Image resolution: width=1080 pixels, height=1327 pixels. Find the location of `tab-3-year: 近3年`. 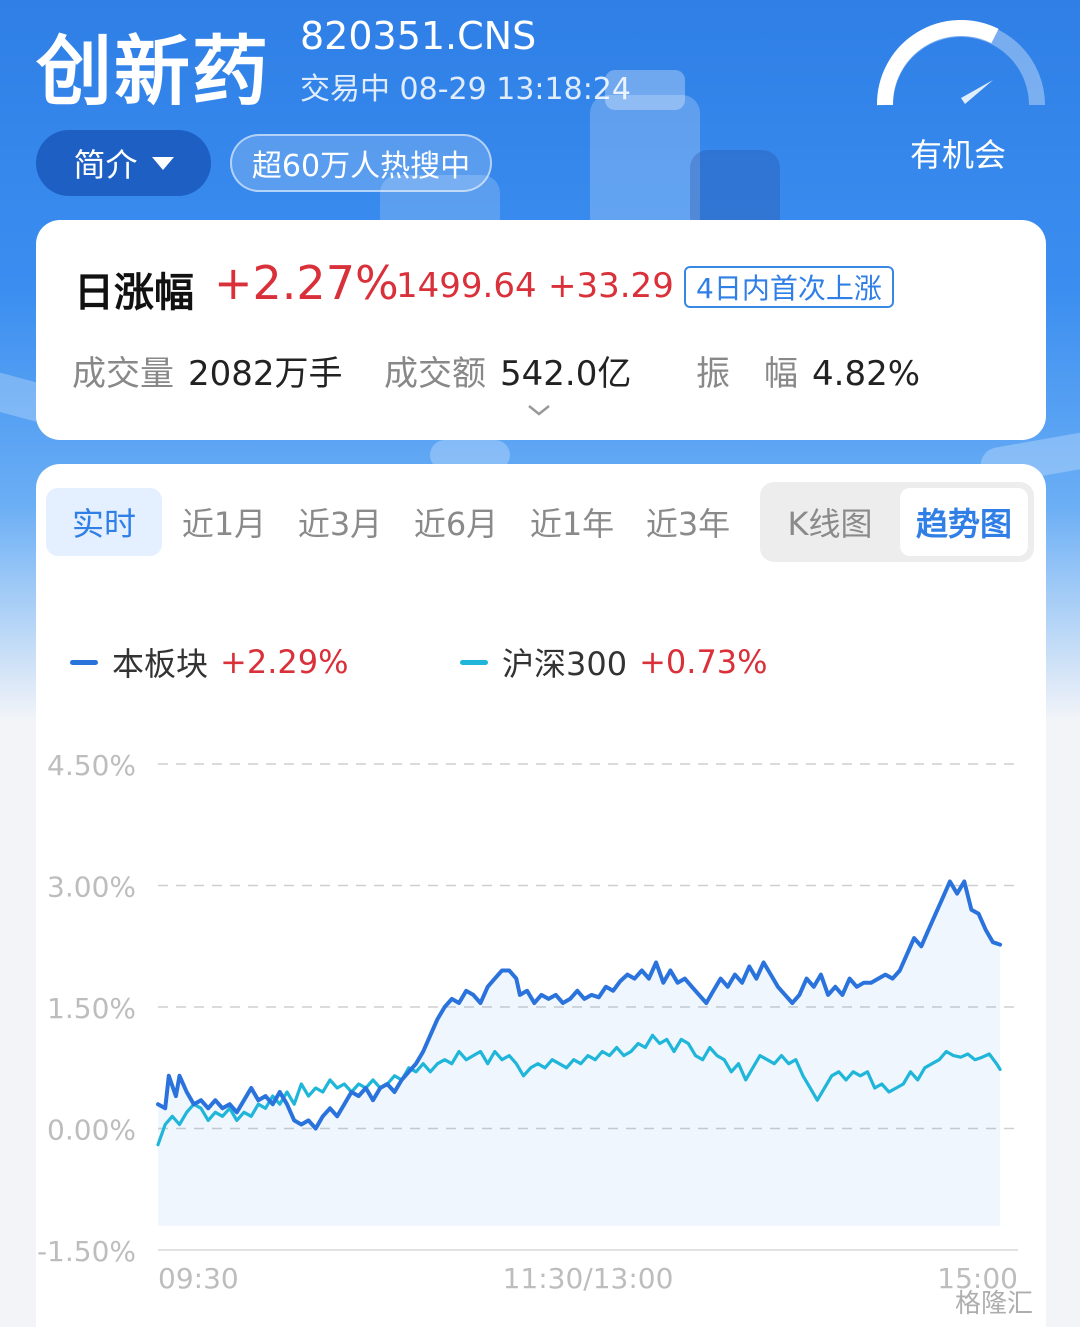

tab-3-year: 近3年 is located at coordinates (688, 522).